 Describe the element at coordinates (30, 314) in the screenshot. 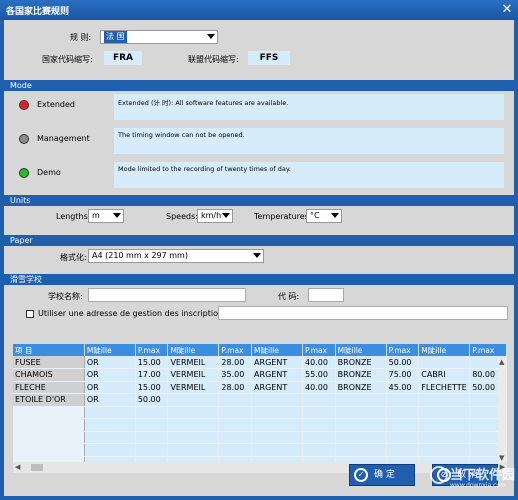

I see `dedicated-address-checkbox` at that location.